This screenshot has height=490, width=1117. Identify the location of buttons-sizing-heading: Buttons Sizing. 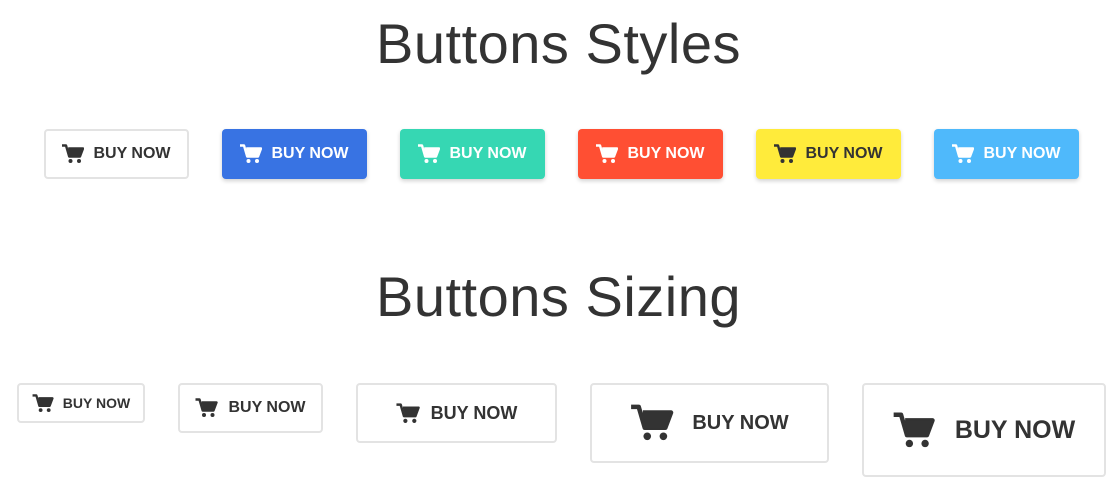
(558, 296).